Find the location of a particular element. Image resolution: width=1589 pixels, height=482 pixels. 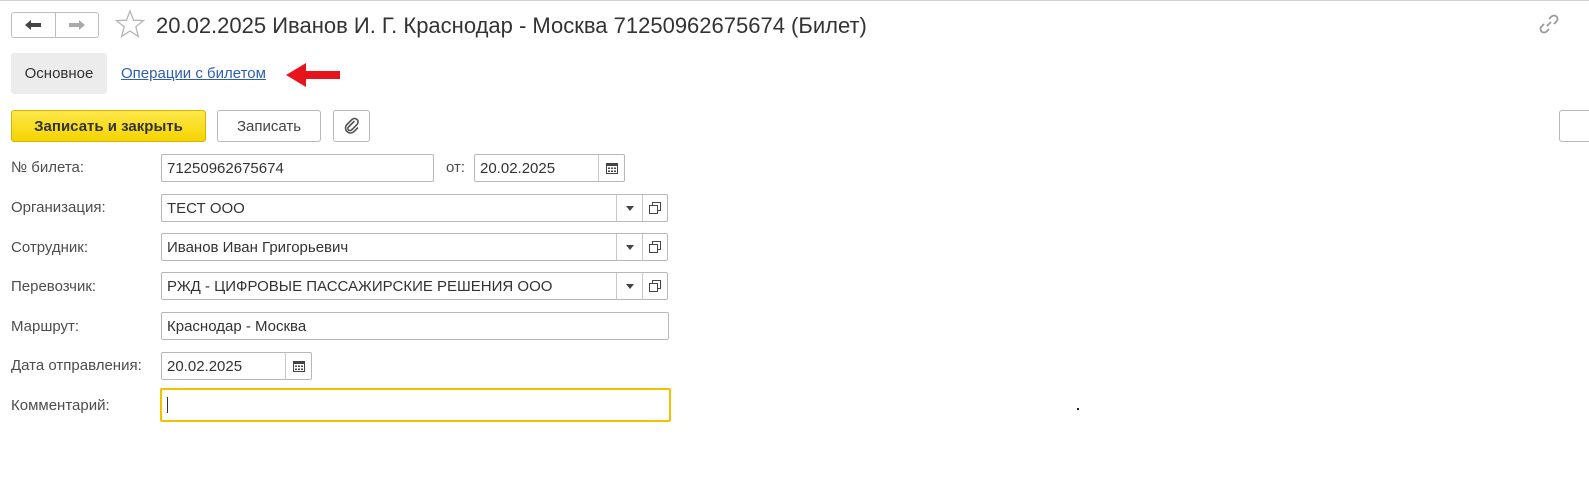

employee-dropdown-button is located at coordinates (629, 247).